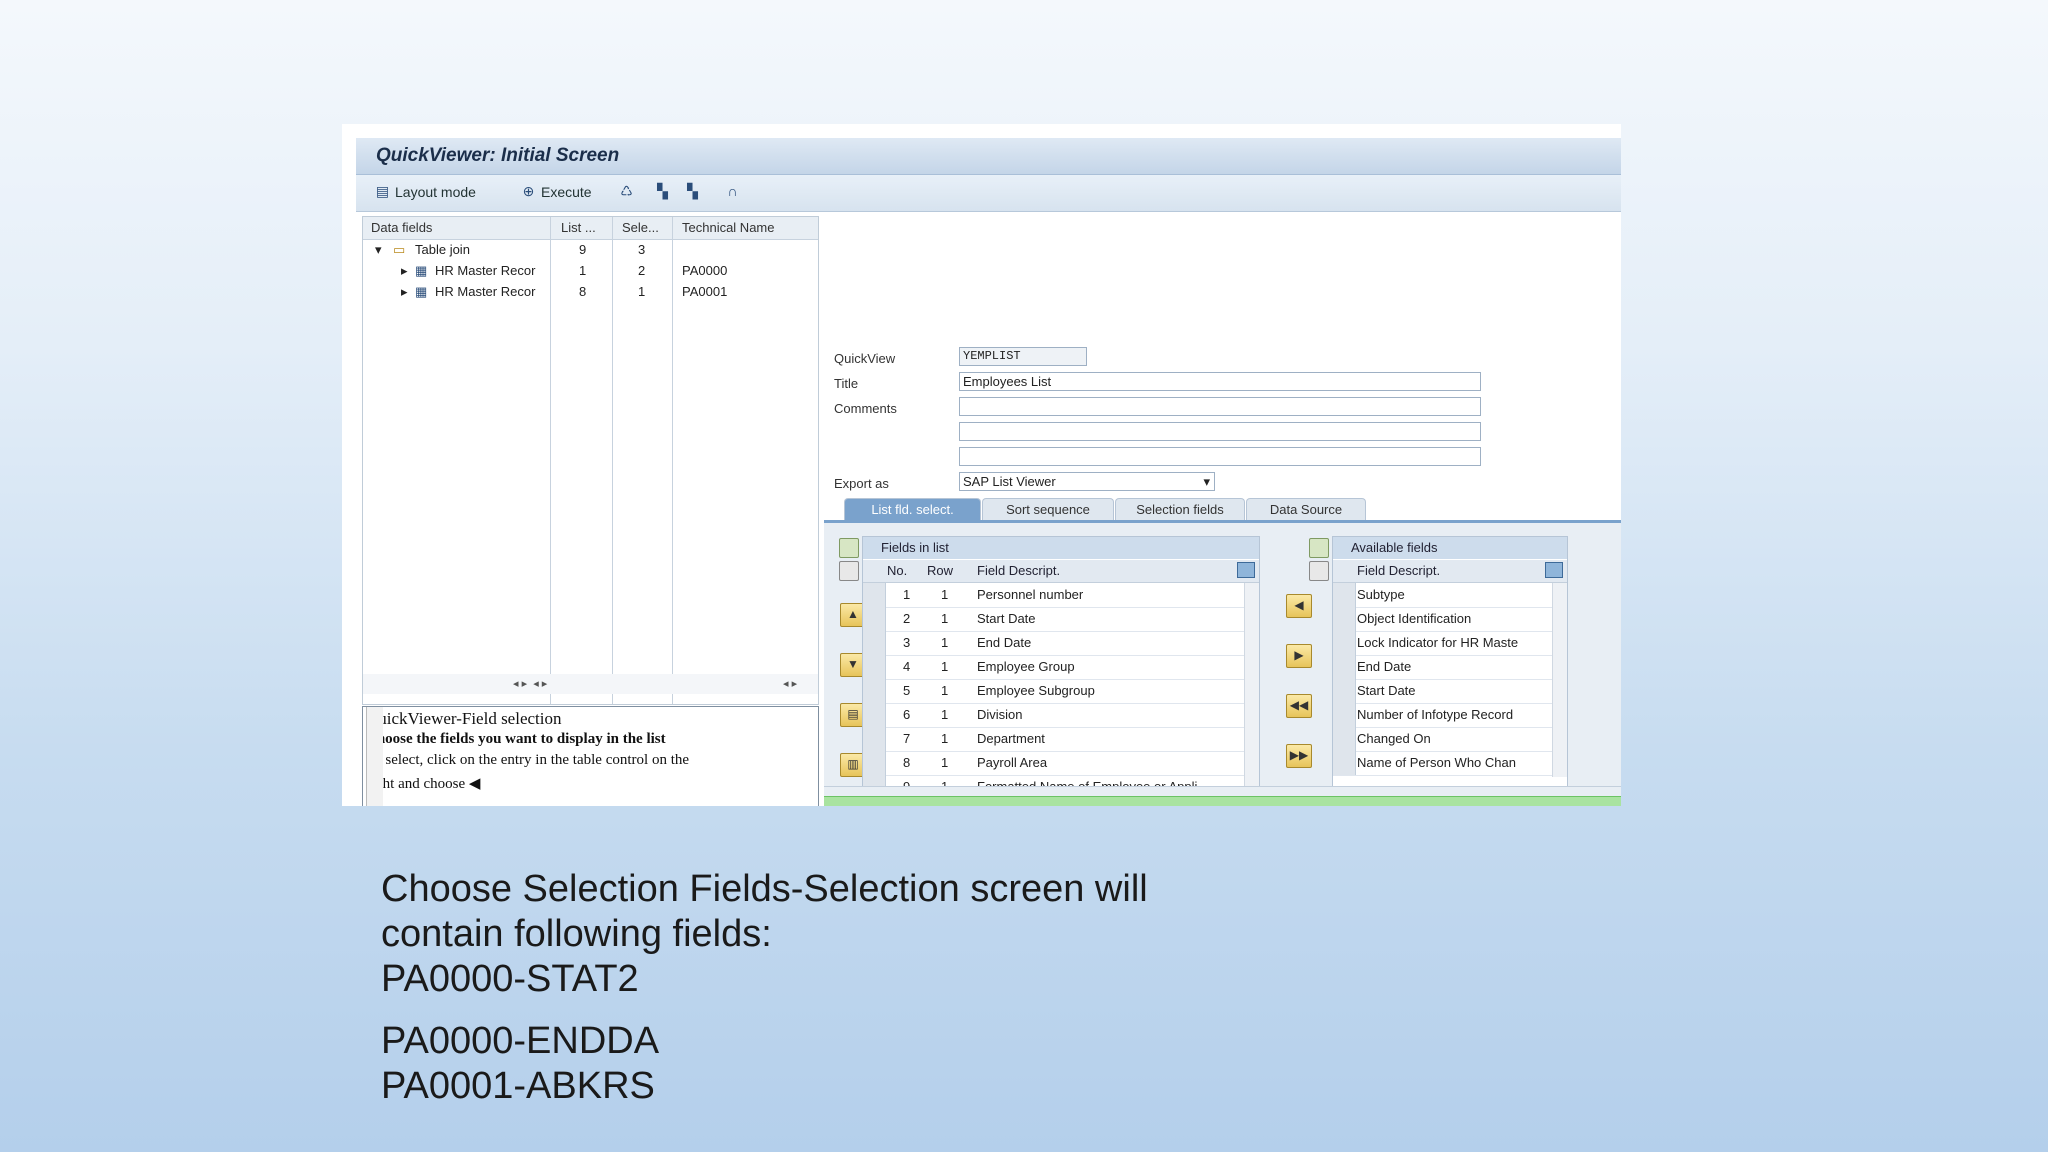 The image size is (2048, 1152). What do you see at coordinates (498, 155) in the screenshot?
I see `window-title: QuickViewer: Initial Screen` at bounding box center [498, 155].